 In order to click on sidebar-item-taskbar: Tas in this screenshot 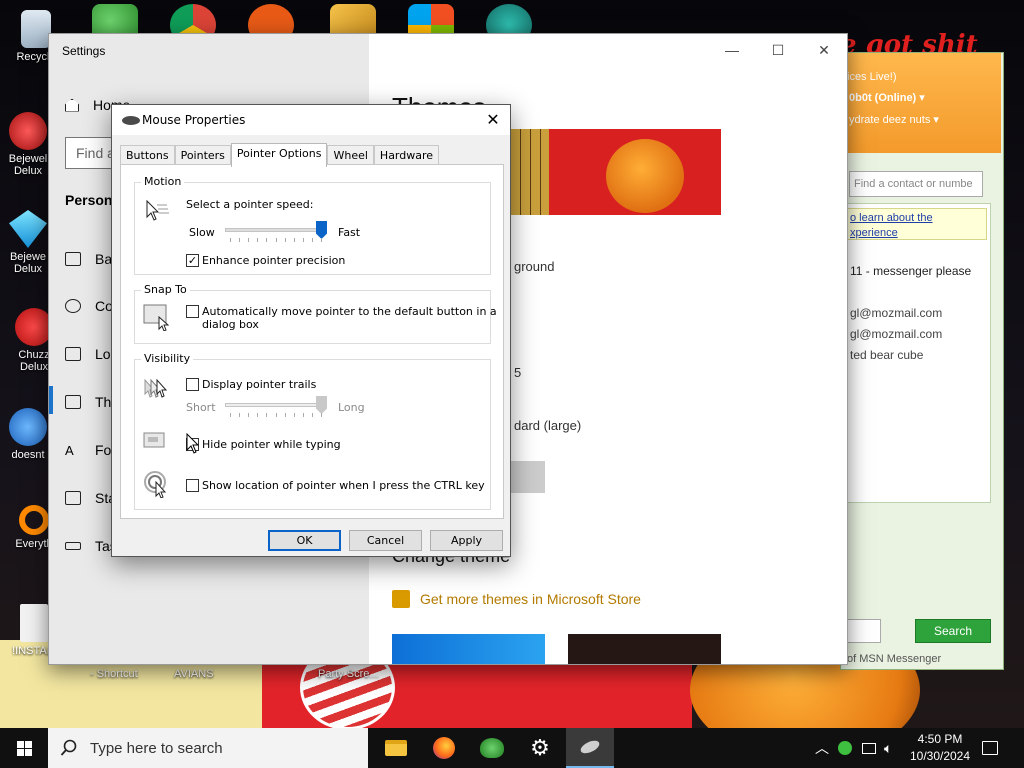, I will do `click(91, 546)`.